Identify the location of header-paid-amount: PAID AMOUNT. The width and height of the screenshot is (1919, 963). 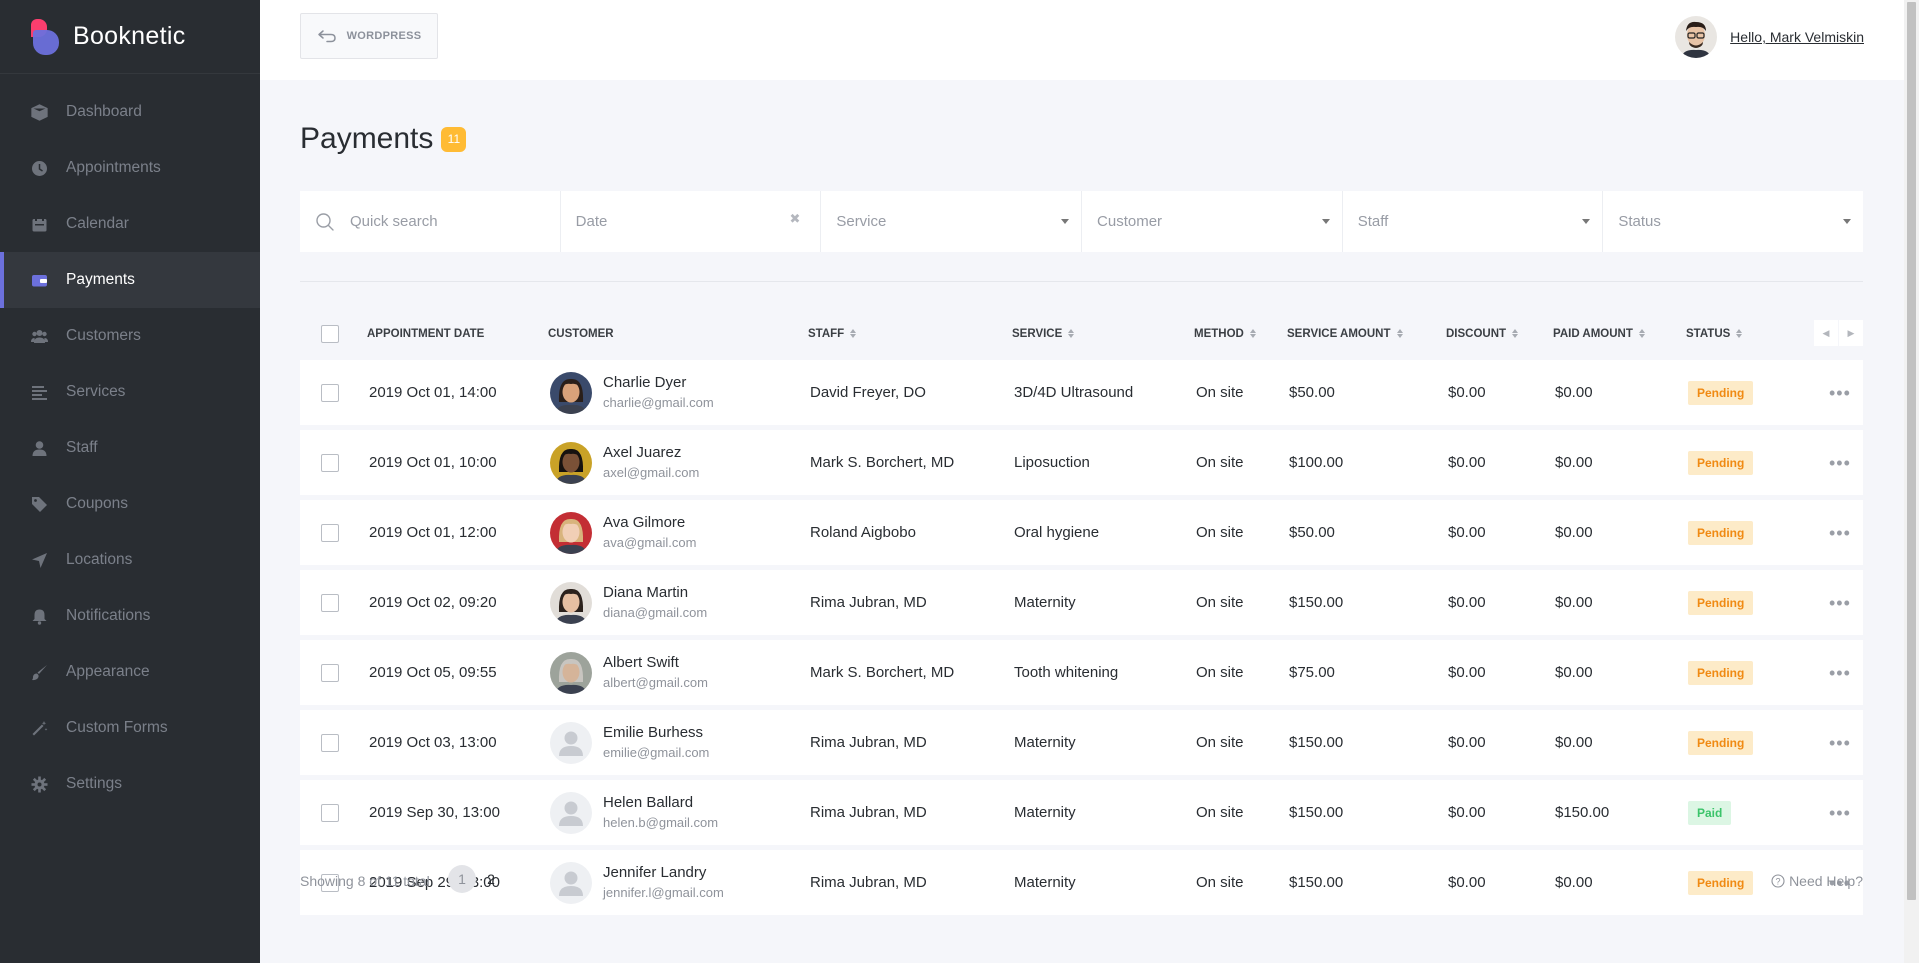
(1599, 334).